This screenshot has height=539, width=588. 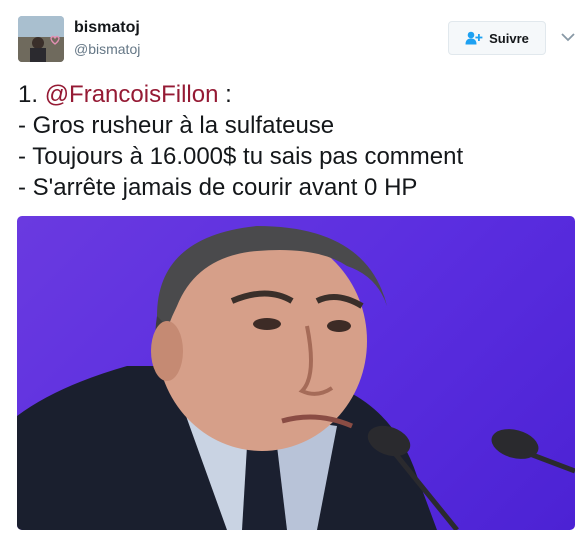 What do you see at coordinates (298, 94) in the screenshot?
I see `tweet-line-1: 1. @FrancoisFillon :` at bounding box center [298, 94].